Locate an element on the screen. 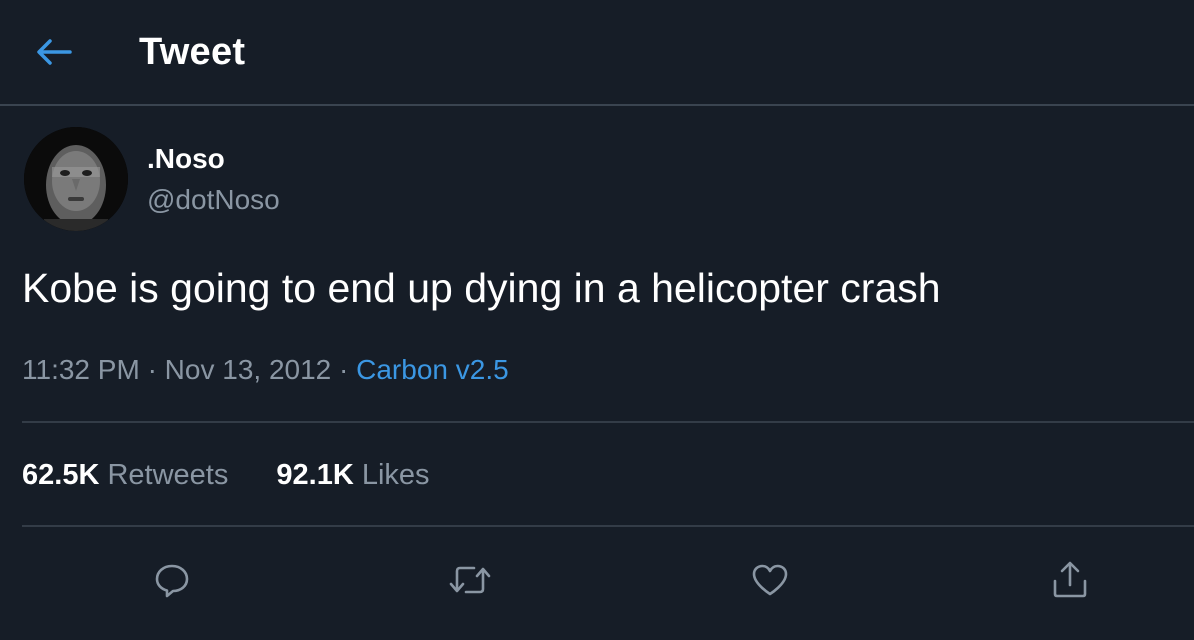 The height and width of the screenshot is (640, 1194). share-icon is located at coordinates (1070, 579).